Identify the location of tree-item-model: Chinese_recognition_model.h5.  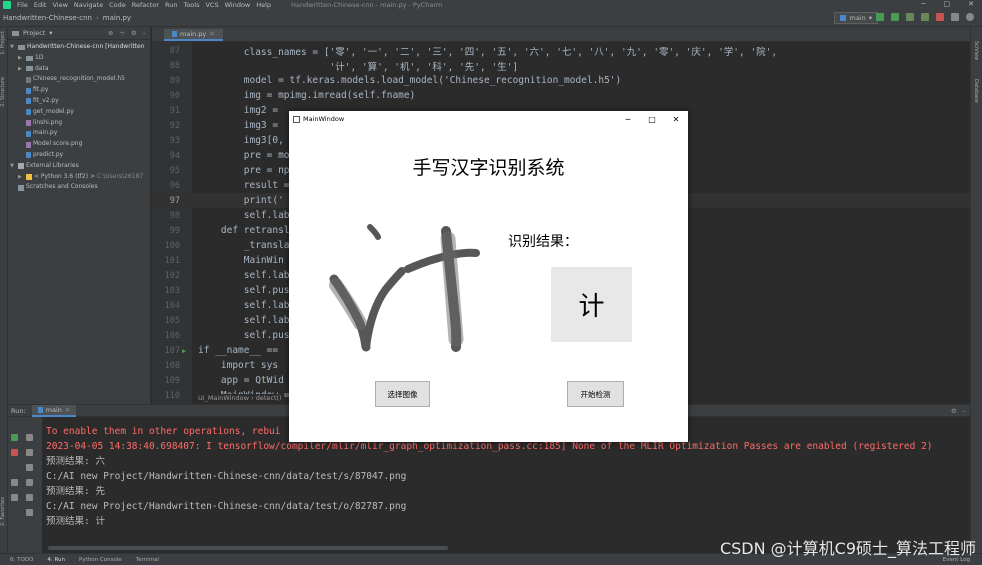
(79, 79).